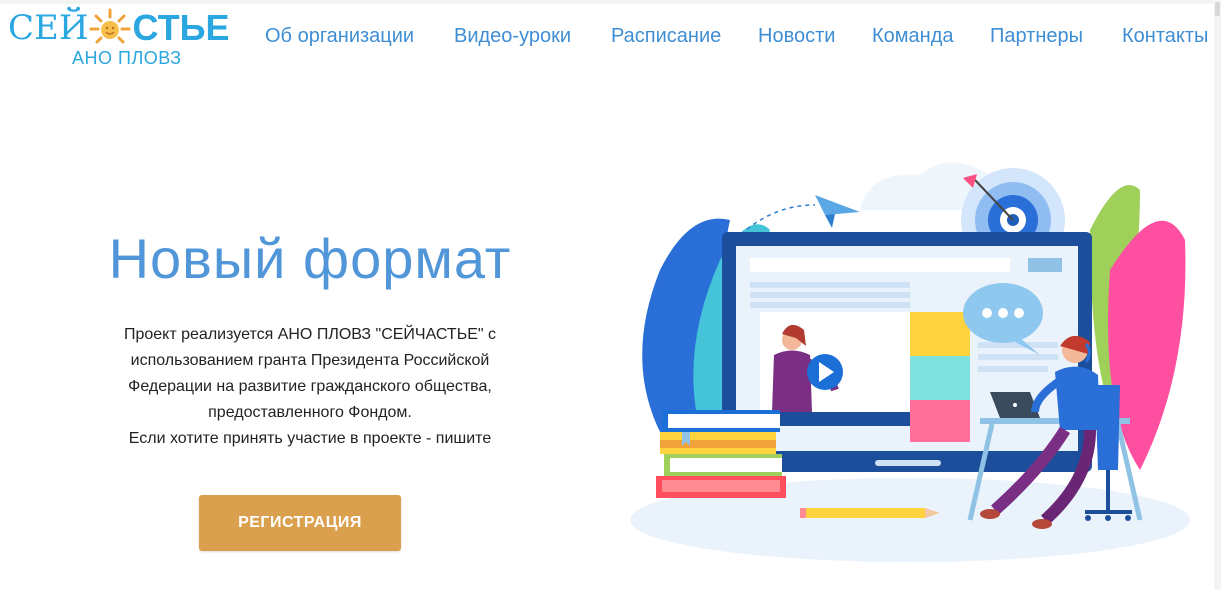 The width and height of the screenshot is (1221, 590). I want to click on nav-item-team: Команда, so click(912, 36).